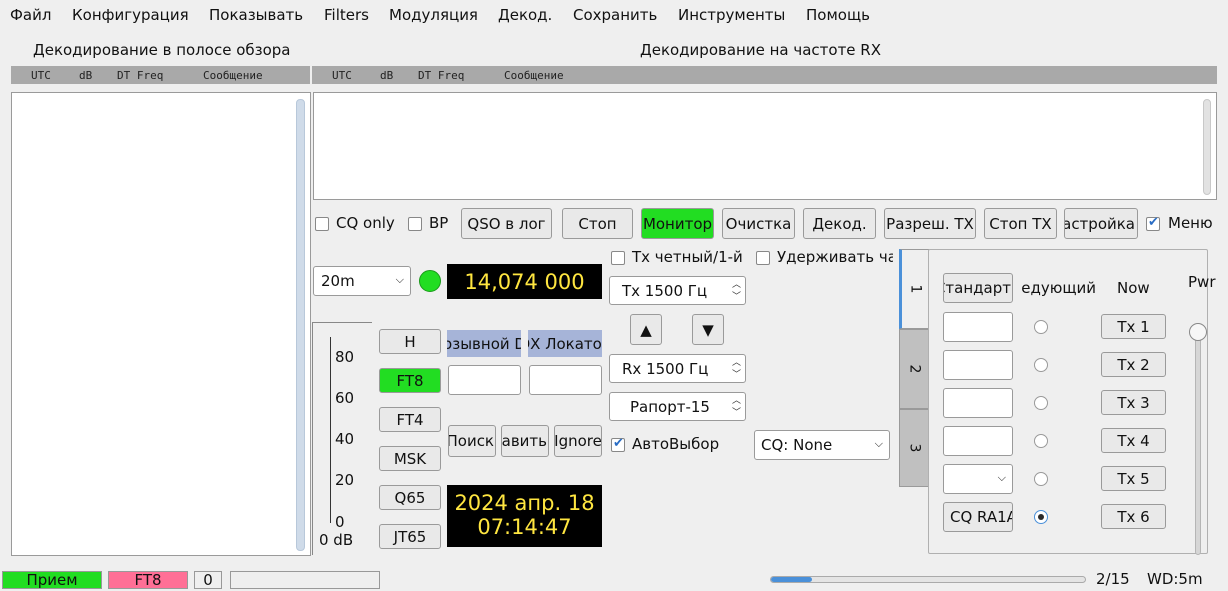 The height and width of the screenshot is (591, 1228). Describe the element at coordinates (1202, 282) in the screenshot. I see `pwr-label: Pwr` at that location.